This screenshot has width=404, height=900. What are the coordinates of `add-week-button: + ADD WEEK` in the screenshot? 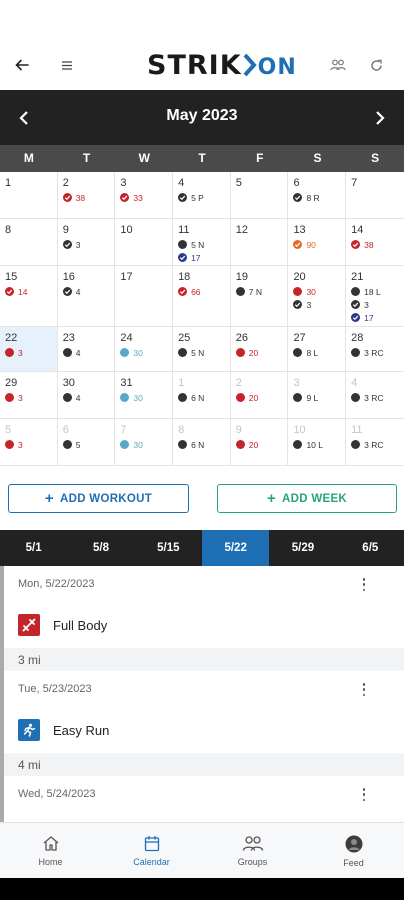 It's located at (307, 498).